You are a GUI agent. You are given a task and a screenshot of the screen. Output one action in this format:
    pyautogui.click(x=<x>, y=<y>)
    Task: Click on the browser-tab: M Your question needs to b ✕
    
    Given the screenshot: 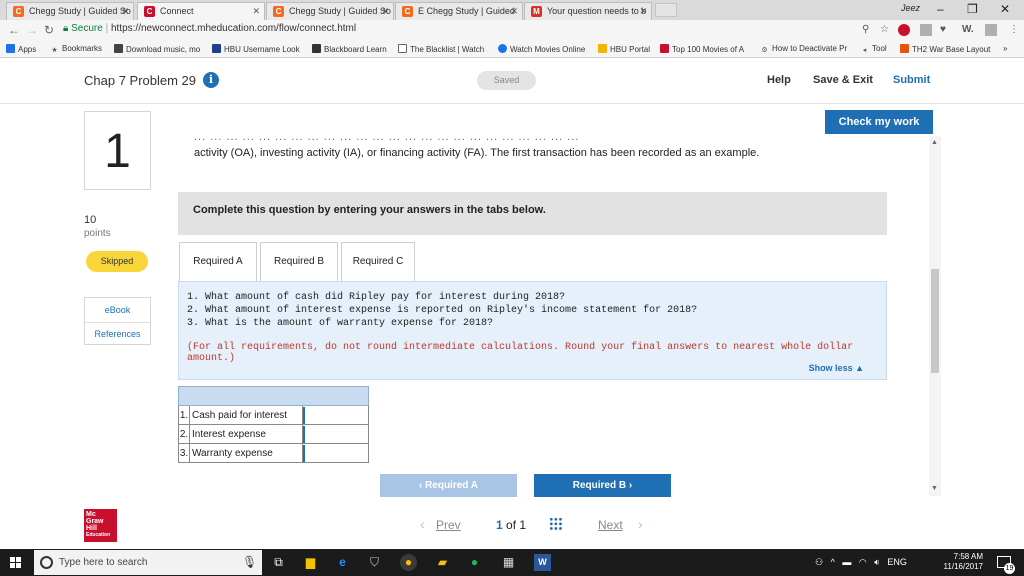 What is the action you would take?
    pyautogui.click(x=588, y=11)
    